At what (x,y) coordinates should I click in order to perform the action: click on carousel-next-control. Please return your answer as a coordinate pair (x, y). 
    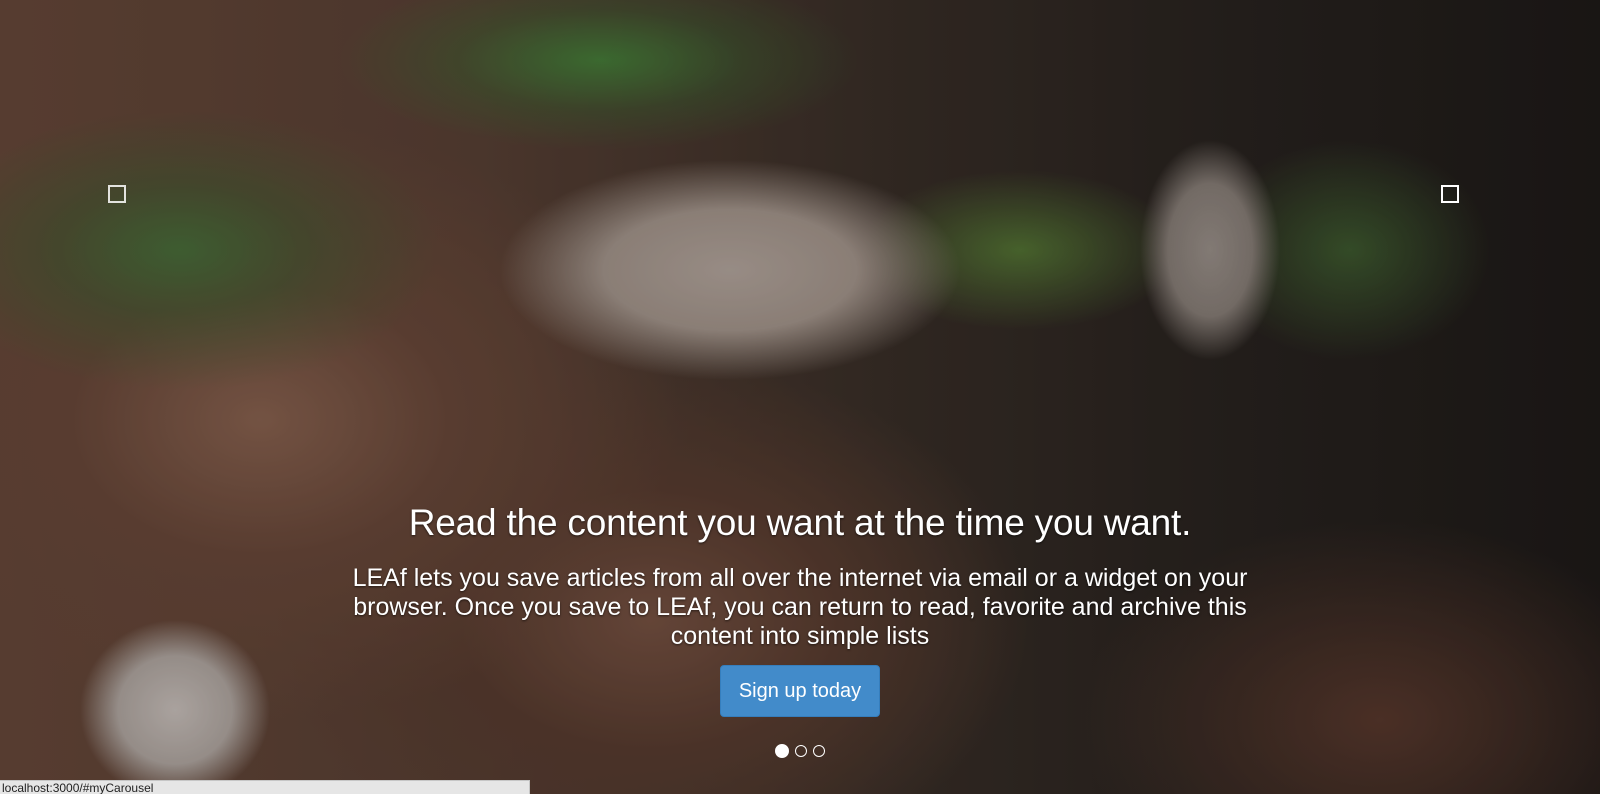
    Looking at the image, I should click on (1450, 194).